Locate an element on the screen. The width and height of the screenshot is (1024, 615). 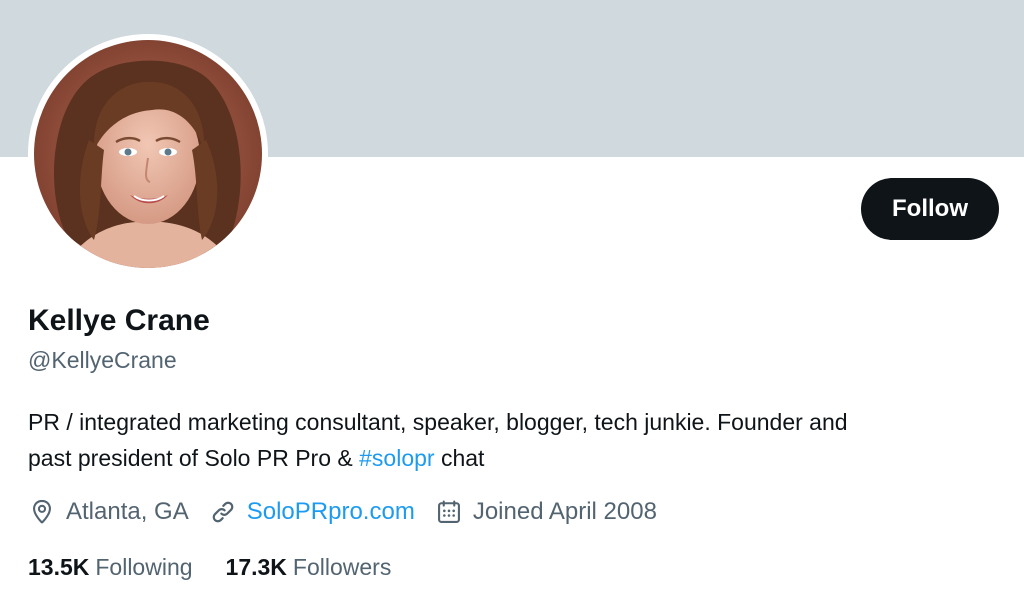
location: Atlanta, GA is located at coordinates (108, 512).